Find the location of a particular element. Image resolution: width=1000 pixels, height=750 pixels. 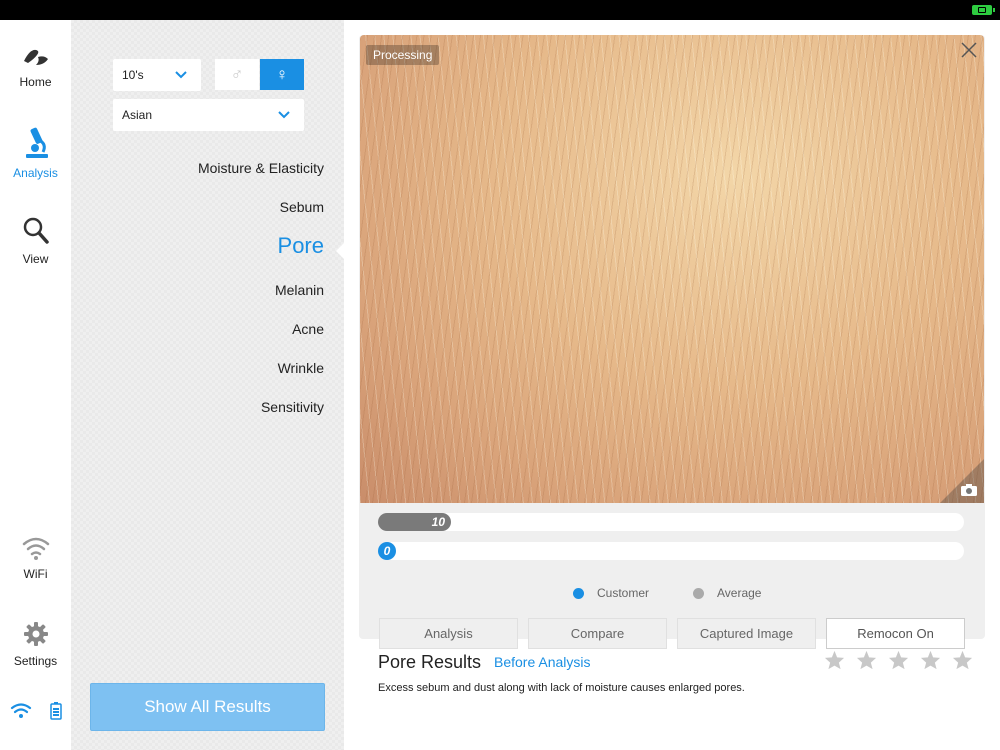

compare-button: Compare is located at coordinates (597, 633).